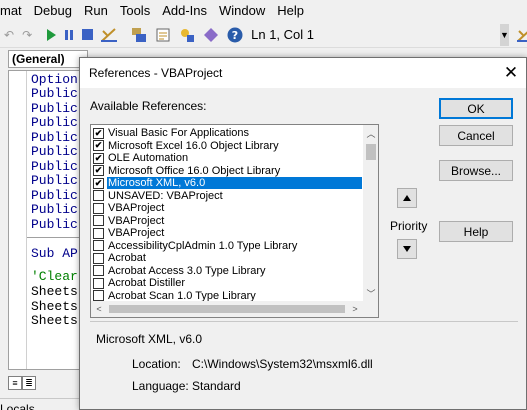 This screenshot has width=527, height=410. I want to click on reference-label: Acrobat, so click(127, 258).